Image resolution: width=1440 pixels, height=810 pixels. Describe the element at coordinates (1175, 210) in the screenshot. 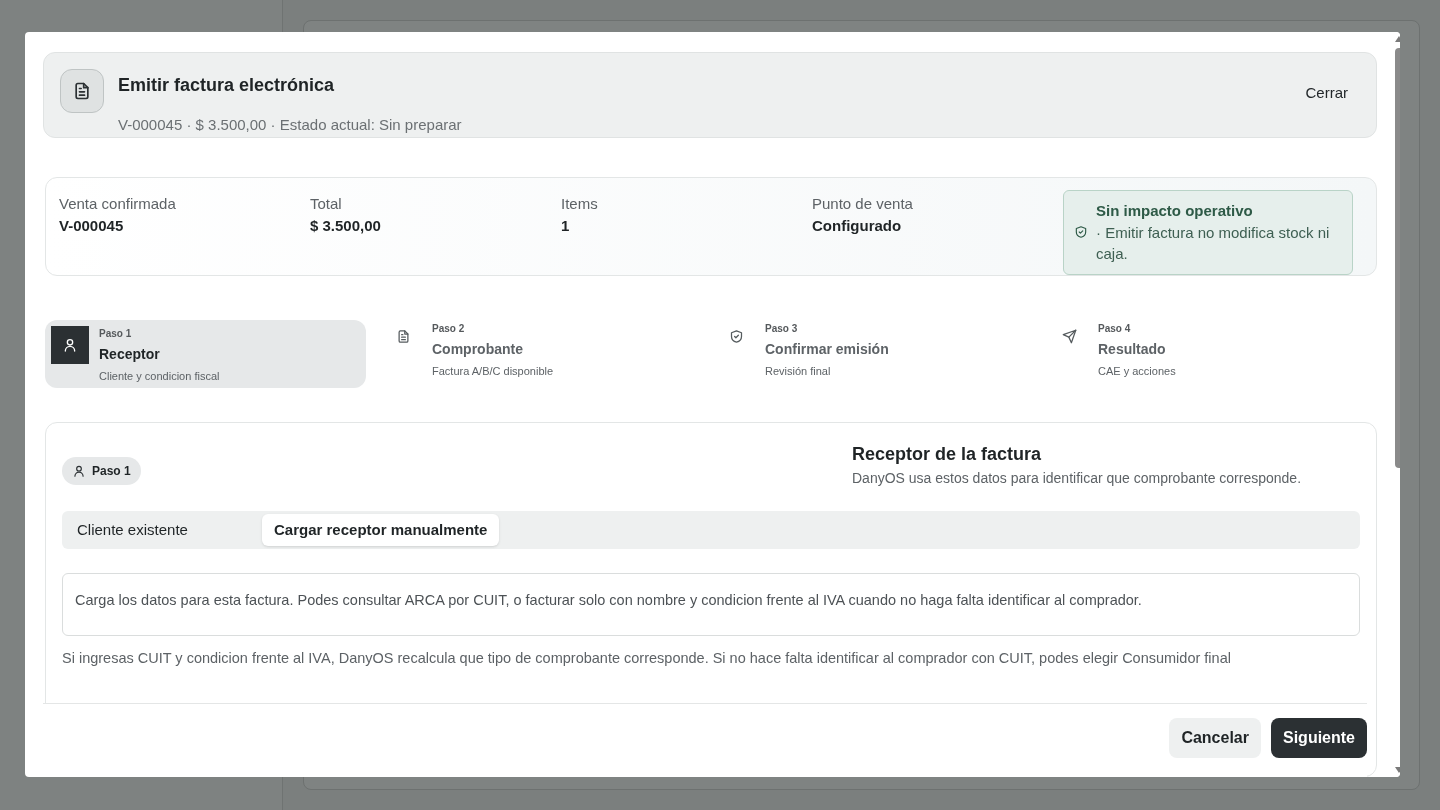

I see `notice-title: Sin impacto operativo` at that location.